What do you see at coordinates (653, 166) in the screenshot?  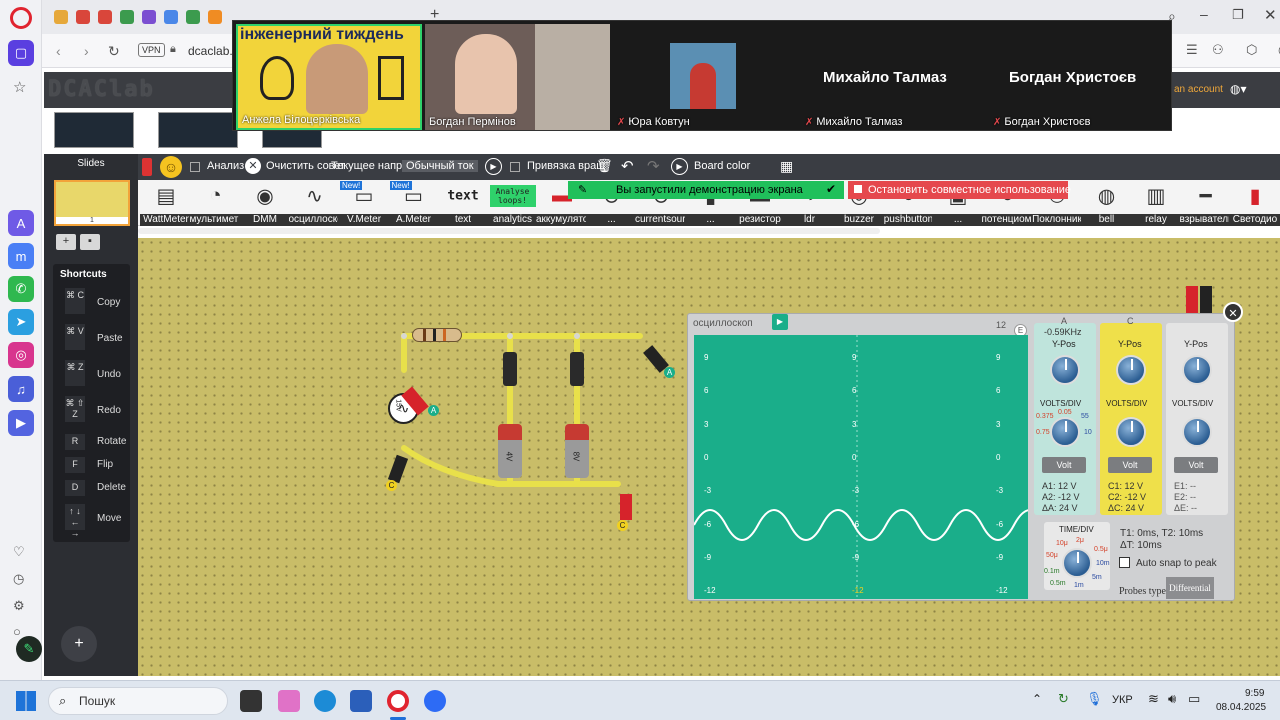 I see `redo-icon: ↷` at bounding box center [653, 166].